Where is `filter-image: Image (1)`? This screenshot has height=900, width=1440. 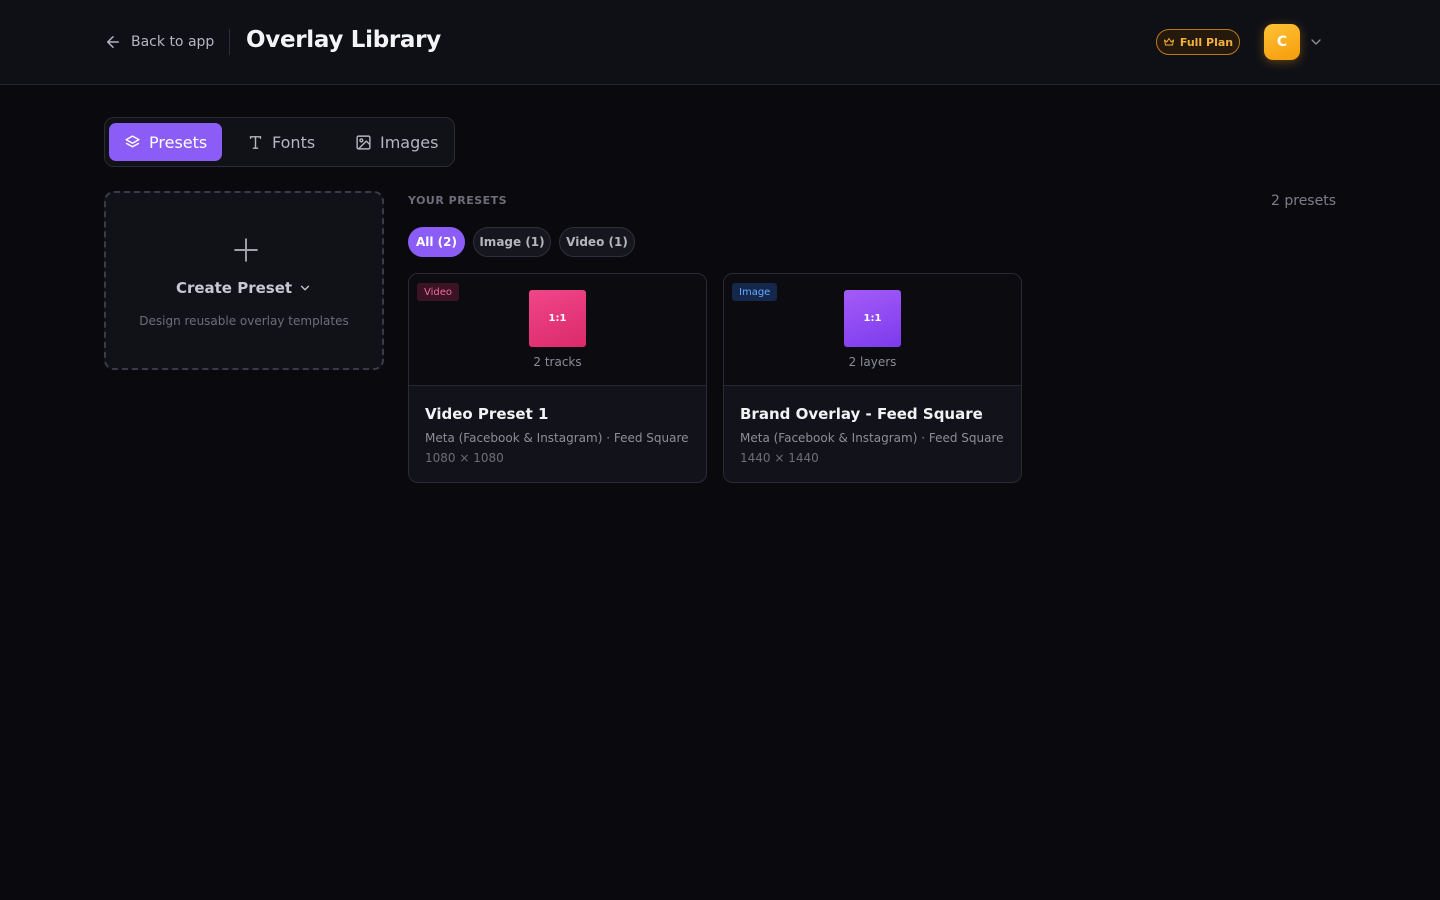 filter-image: Image (1) is located at coordinates (512, 242).